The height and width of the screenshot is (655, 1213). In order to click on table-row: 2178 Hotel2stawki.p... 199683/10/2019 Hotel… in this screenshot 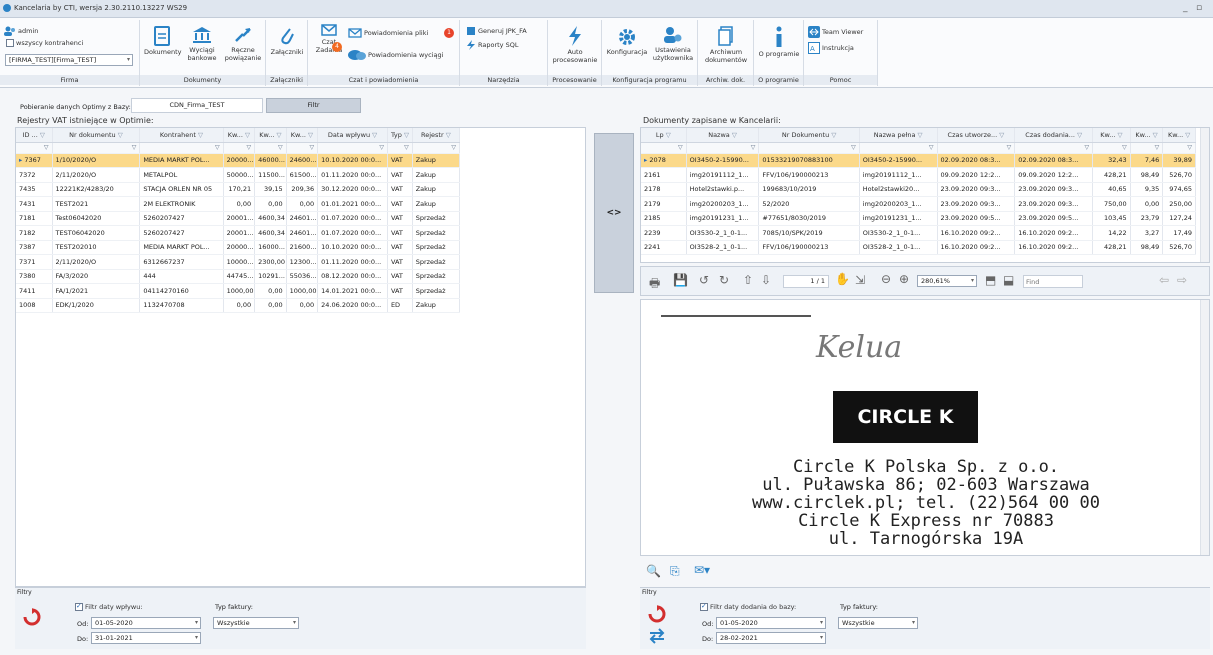, I will do `click(918, 189)`.